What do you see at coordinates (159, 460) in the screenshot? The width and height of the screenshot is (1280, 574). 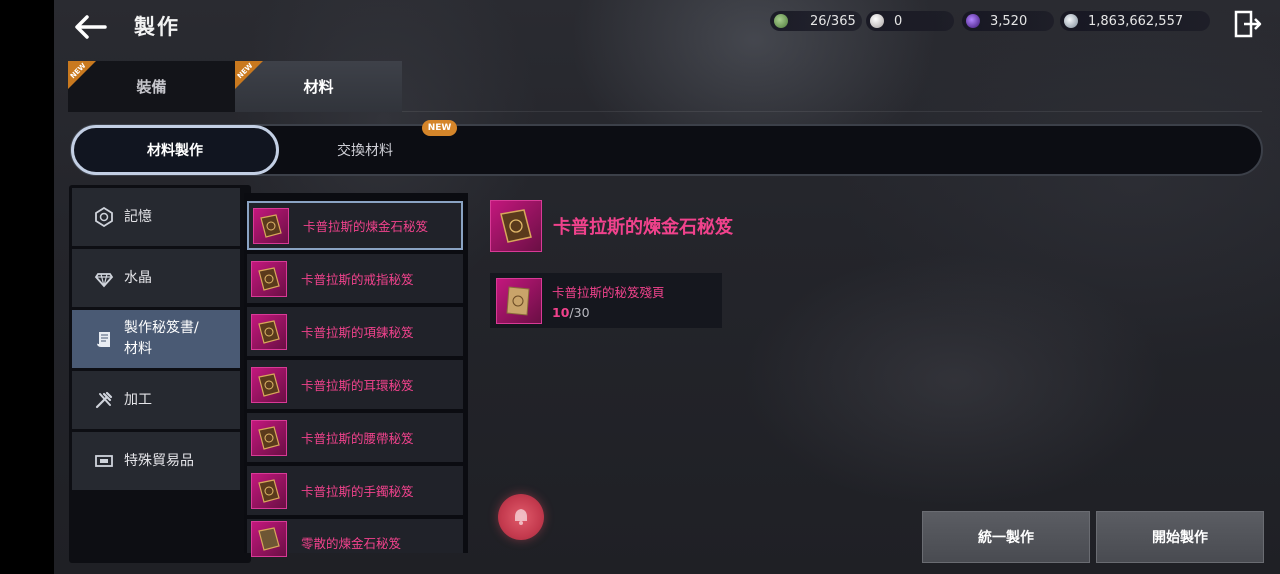 I see `category-special-trade-label: 特殊貿易品` at bounding box center [159, 460].